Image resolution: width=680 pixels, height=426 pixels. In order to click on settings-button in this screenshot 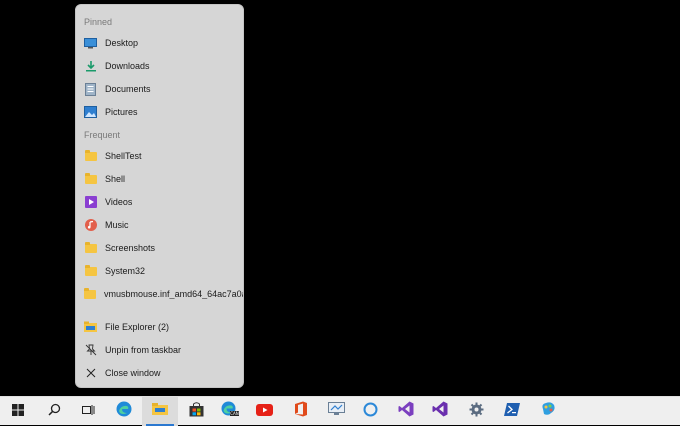, I will do `click(476, 411)`.